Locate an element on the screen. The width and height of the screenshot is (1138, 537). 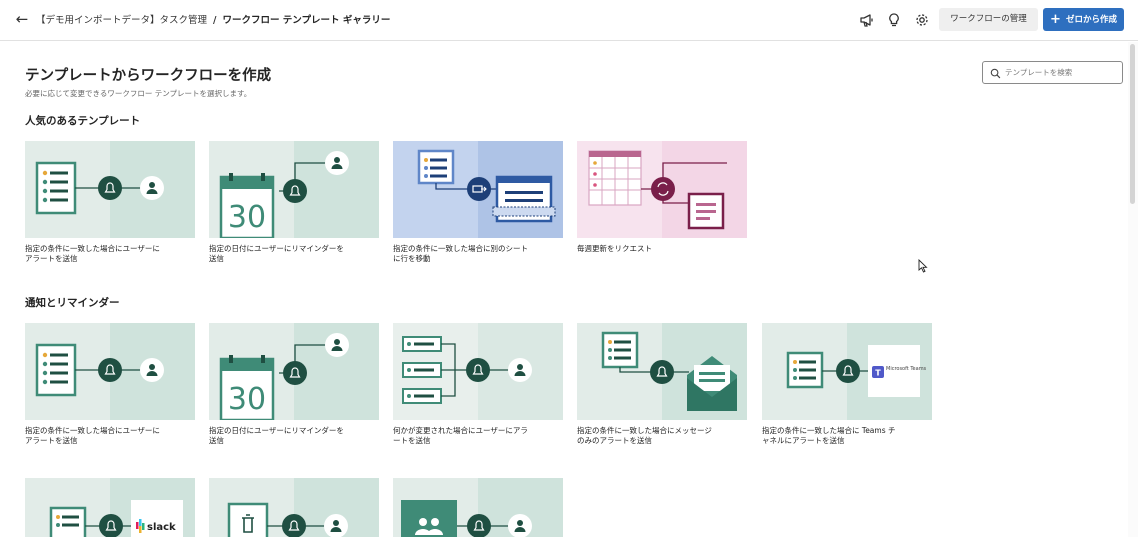
back-arrow-icon: ← is located at coordinates (22, 19).